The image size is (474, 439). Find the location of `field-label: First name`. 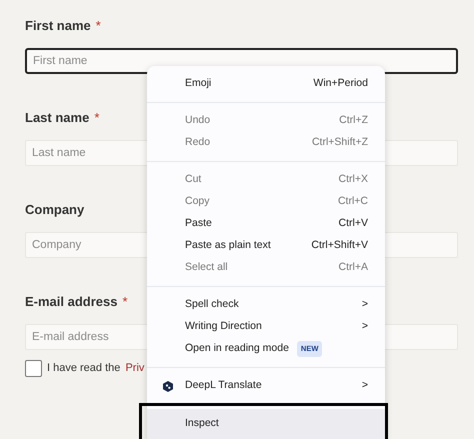

field-label: First name is located at coordinates (58, 25).